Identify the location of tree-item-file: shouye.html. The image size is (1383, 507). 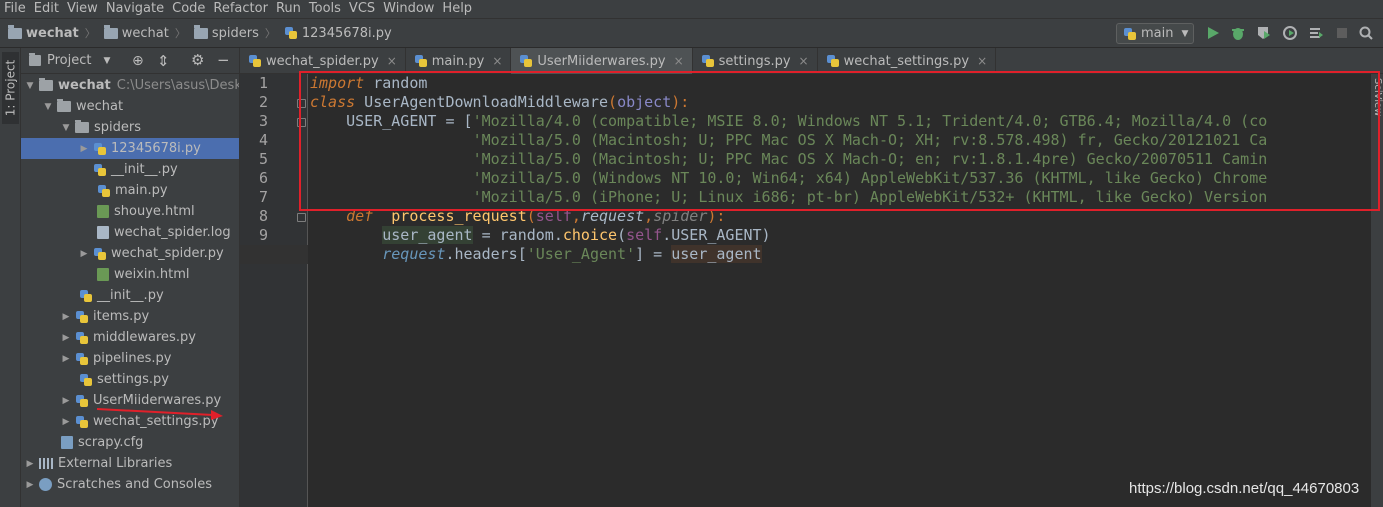
(146, 211).